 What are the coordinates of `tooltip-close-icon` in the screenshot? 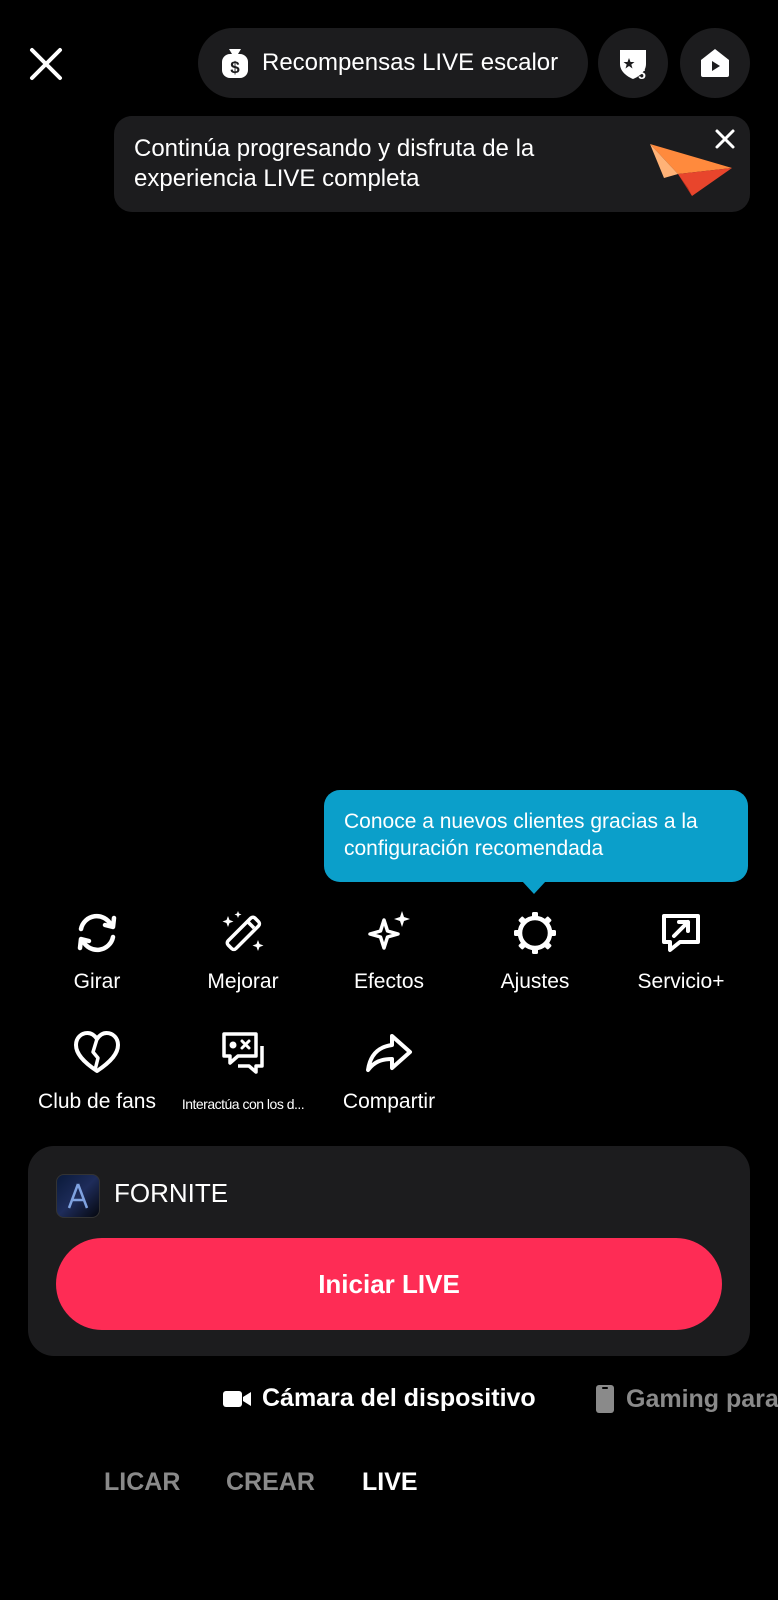 It's located at (725, 139).